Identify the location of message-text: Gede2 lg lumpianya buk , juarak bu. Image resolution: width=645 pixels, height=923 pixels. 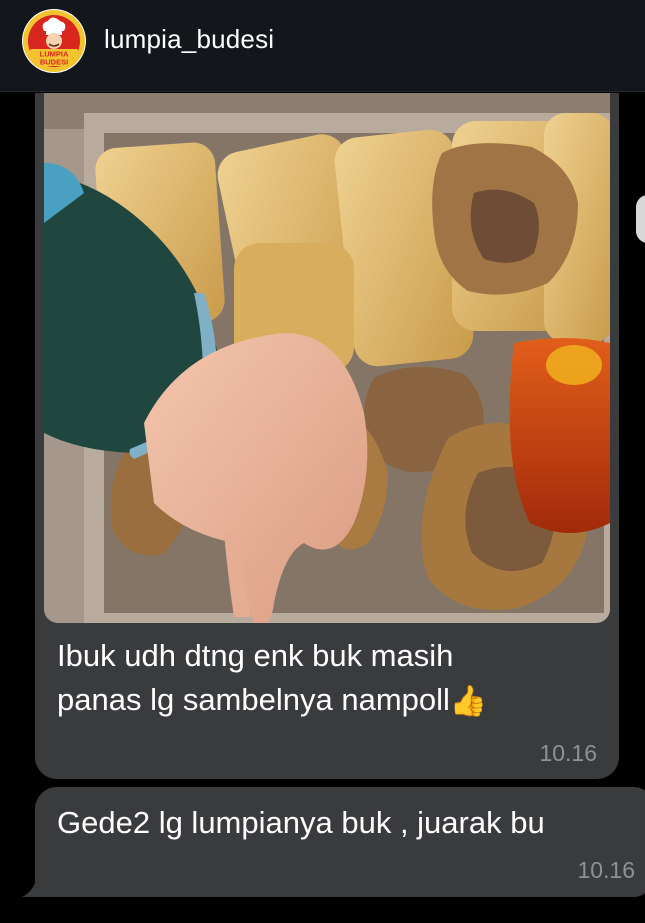
(301, 822).